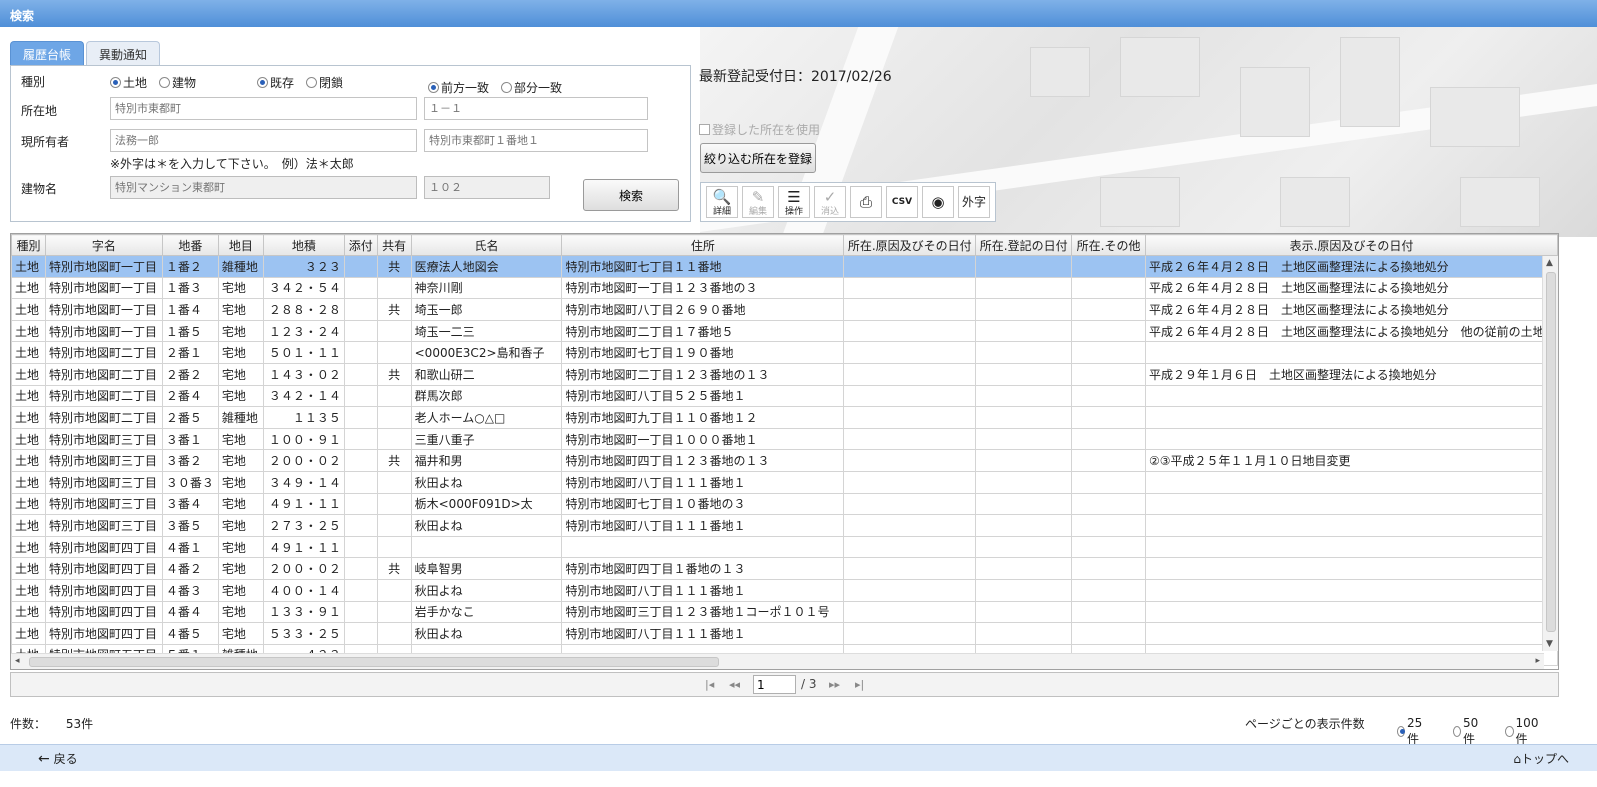 This screenshot has width=1597, height=787. Describe the element at coordinates (910, 245) in the screenshot. I see `col-header: 所在.原因及びその日付` at that location.